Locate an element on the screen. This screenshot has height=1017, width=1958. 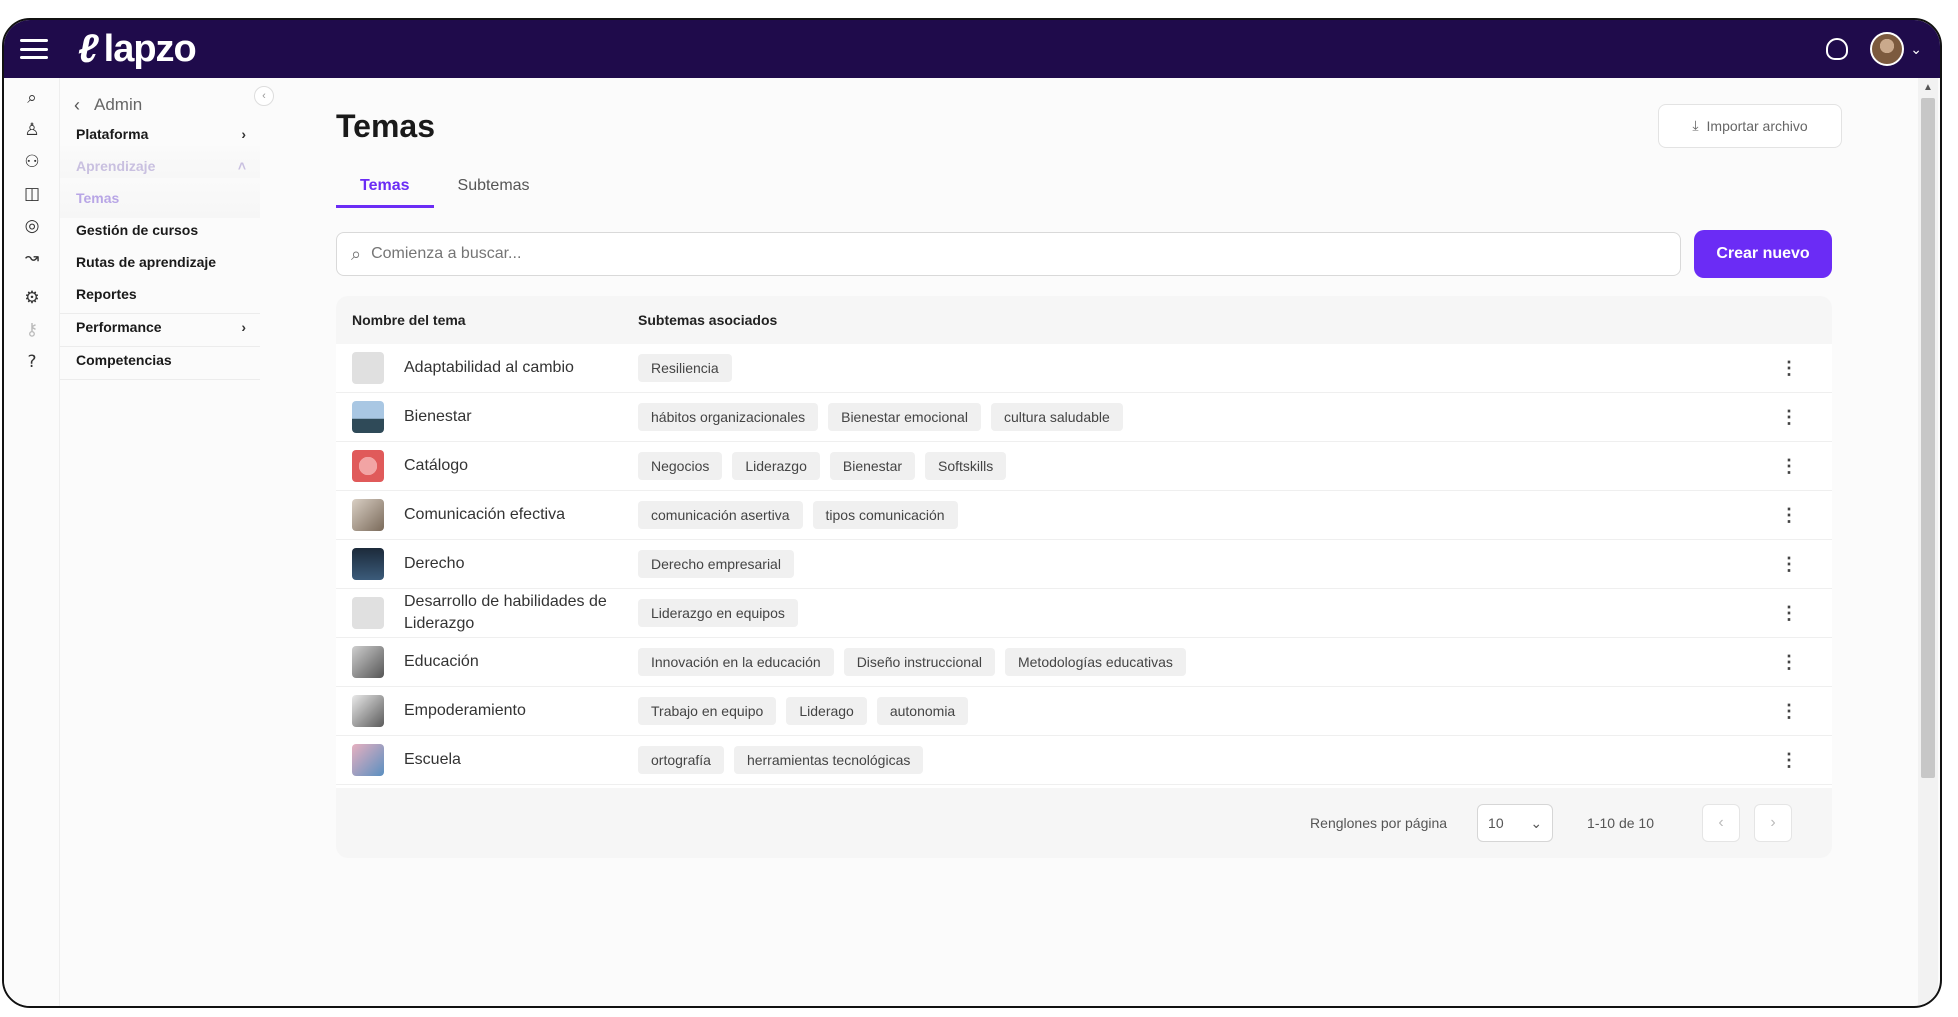
page-title: Temas is located at coordinates (386, 126).